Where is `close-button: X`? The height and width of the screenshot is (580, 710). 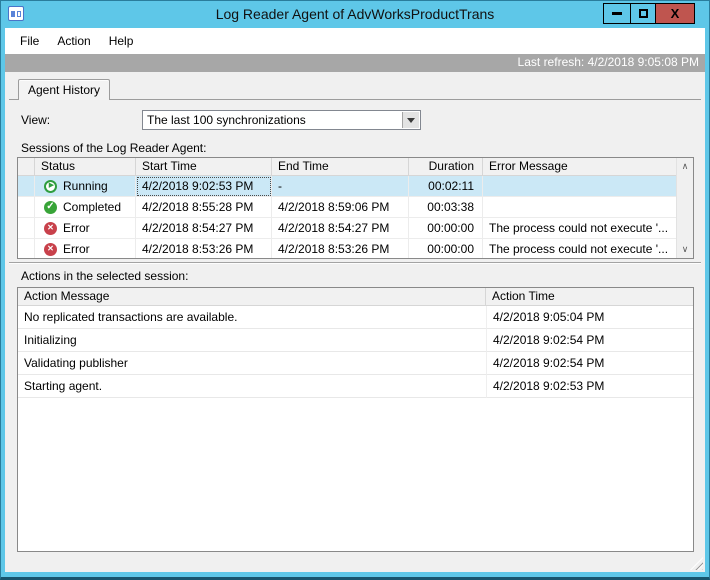
close-button: X is located at coordinates (675, 13).